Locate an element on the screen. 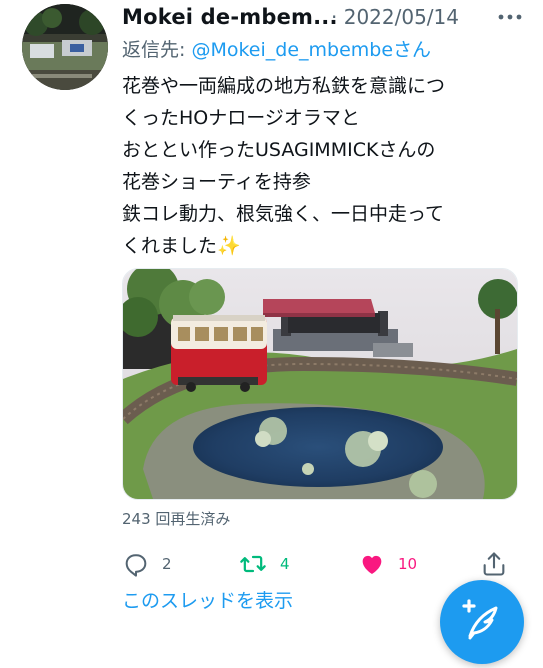 Image resolution: width=543 pixels, height=668 pixels. retweet-button: 4 is located at coordinates (264, 564).